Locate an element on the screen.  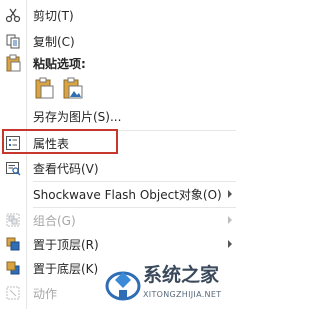
scissors-icon is located at coordinates (13, 15).